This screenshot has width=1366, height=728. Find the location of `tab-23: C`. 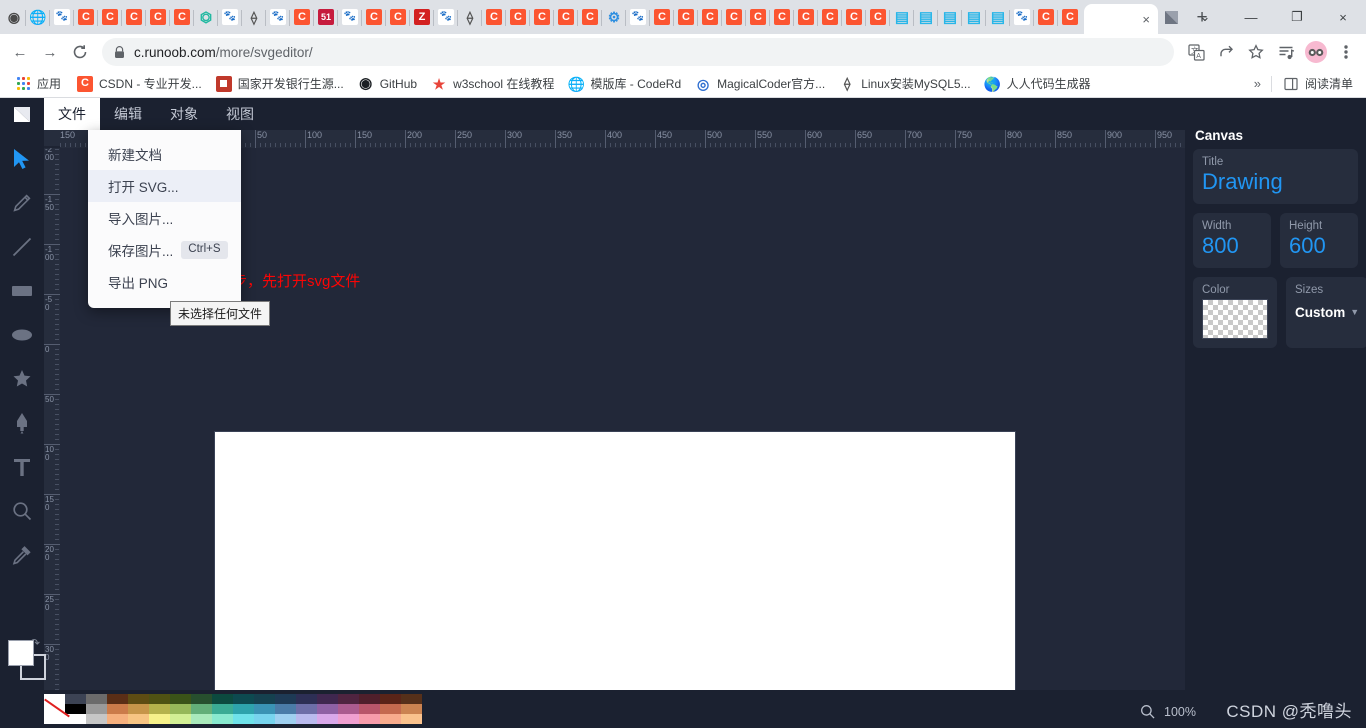

tab-23: C is located at coordinates (566, 17).